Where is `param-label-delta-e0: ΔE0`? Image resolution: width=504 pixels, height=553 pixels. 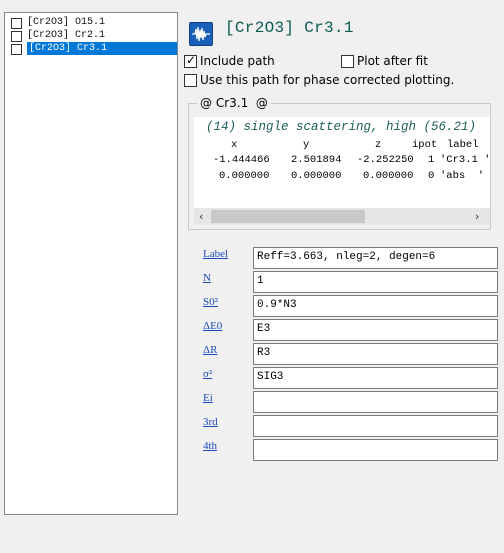 param-label-delta-e0: ΔE0 is located at coordinates (212, 326).